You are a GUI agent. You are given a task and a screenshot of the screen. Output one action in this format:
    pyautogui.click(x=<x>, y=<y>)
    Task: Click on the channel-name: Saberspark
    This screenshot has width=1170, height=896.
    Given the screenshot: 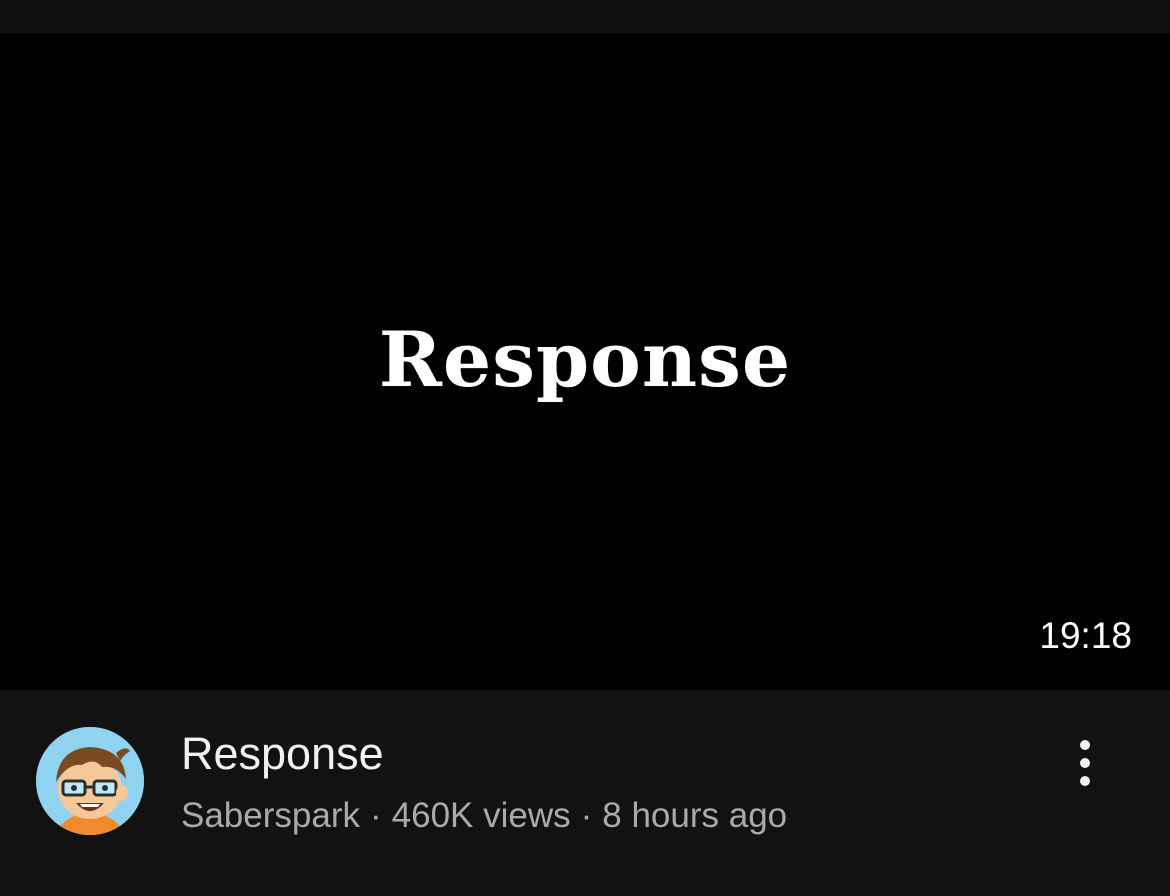 What is the action you would take?
    pyautogui.click(x=270, y=815)
    